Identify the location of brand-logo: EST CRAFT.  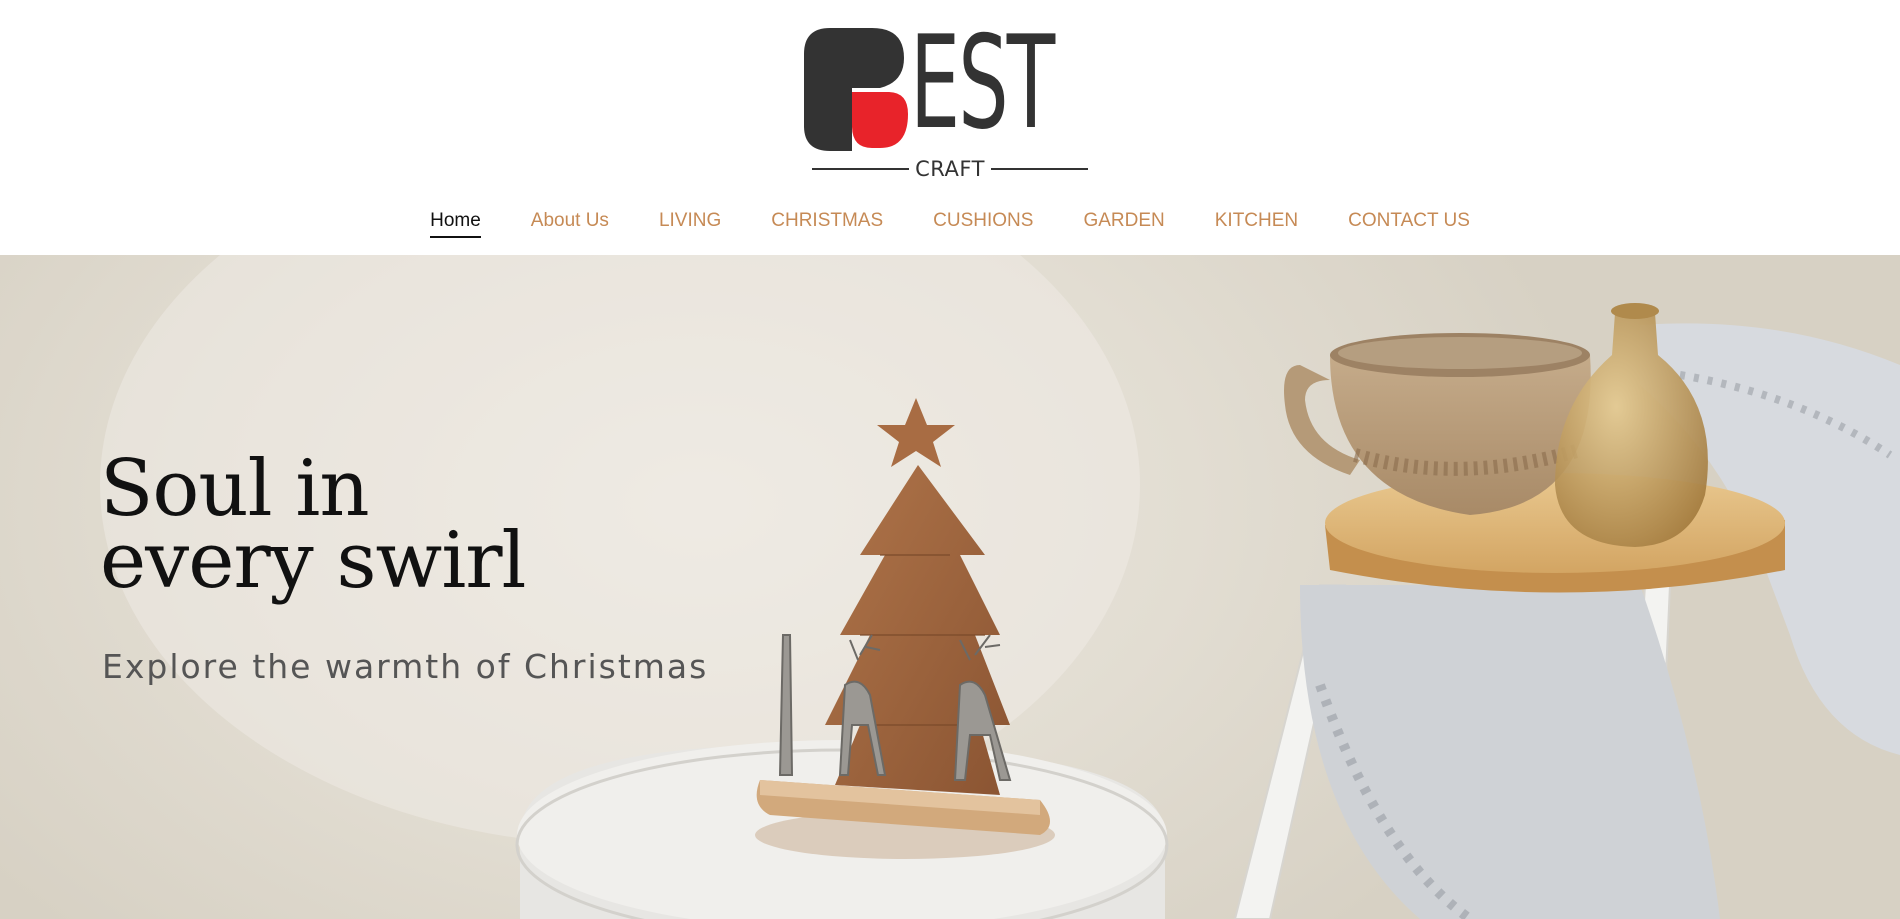
(950, 103).